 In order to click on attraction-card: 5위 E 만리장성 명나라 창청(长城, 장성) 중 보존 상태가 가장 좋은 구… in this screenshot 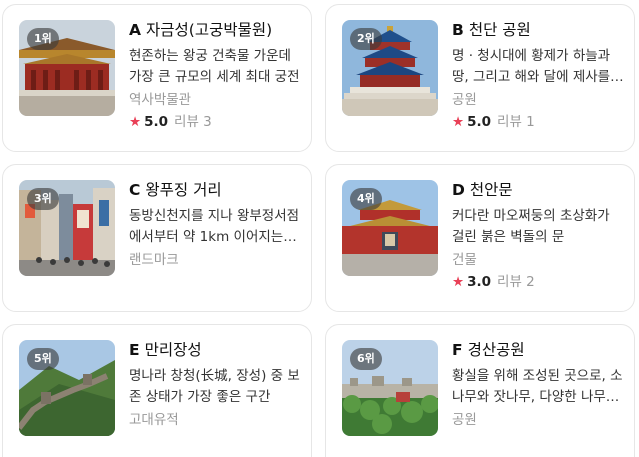, I will do `click(157, 390)`.